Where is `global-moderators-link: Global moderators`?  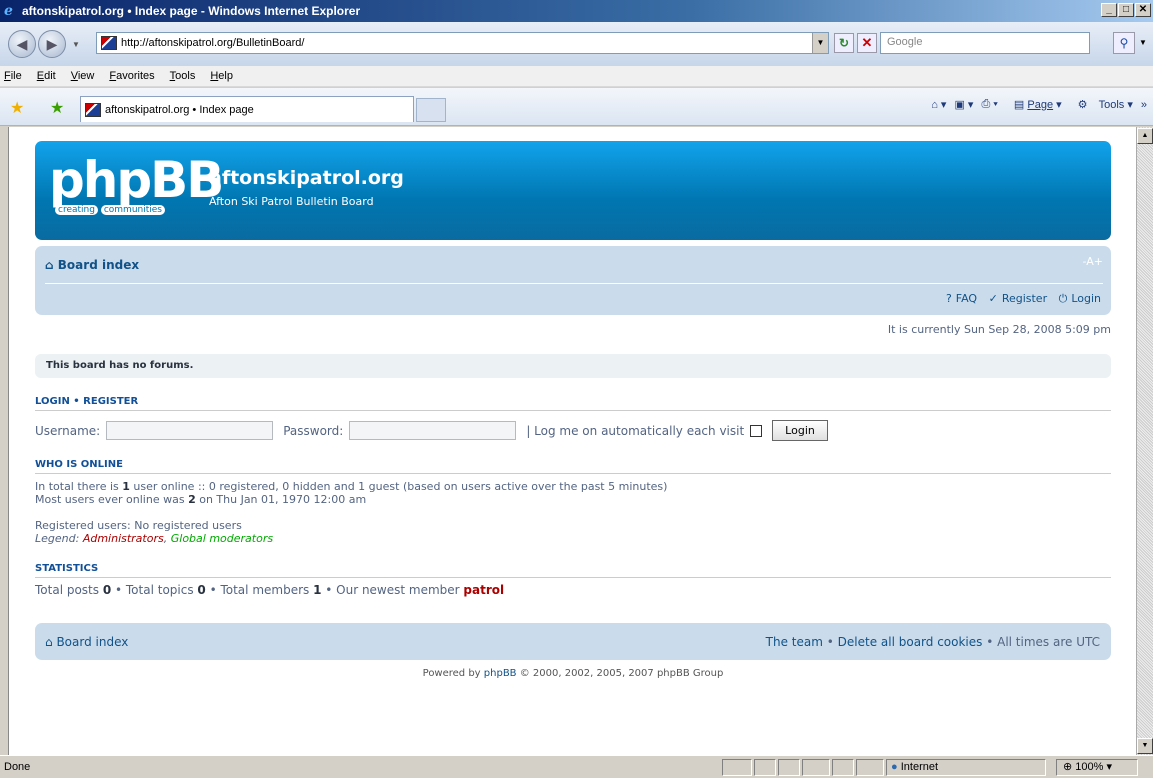 global-moderators-link: Global moderators is located at coordinates (222, 538).